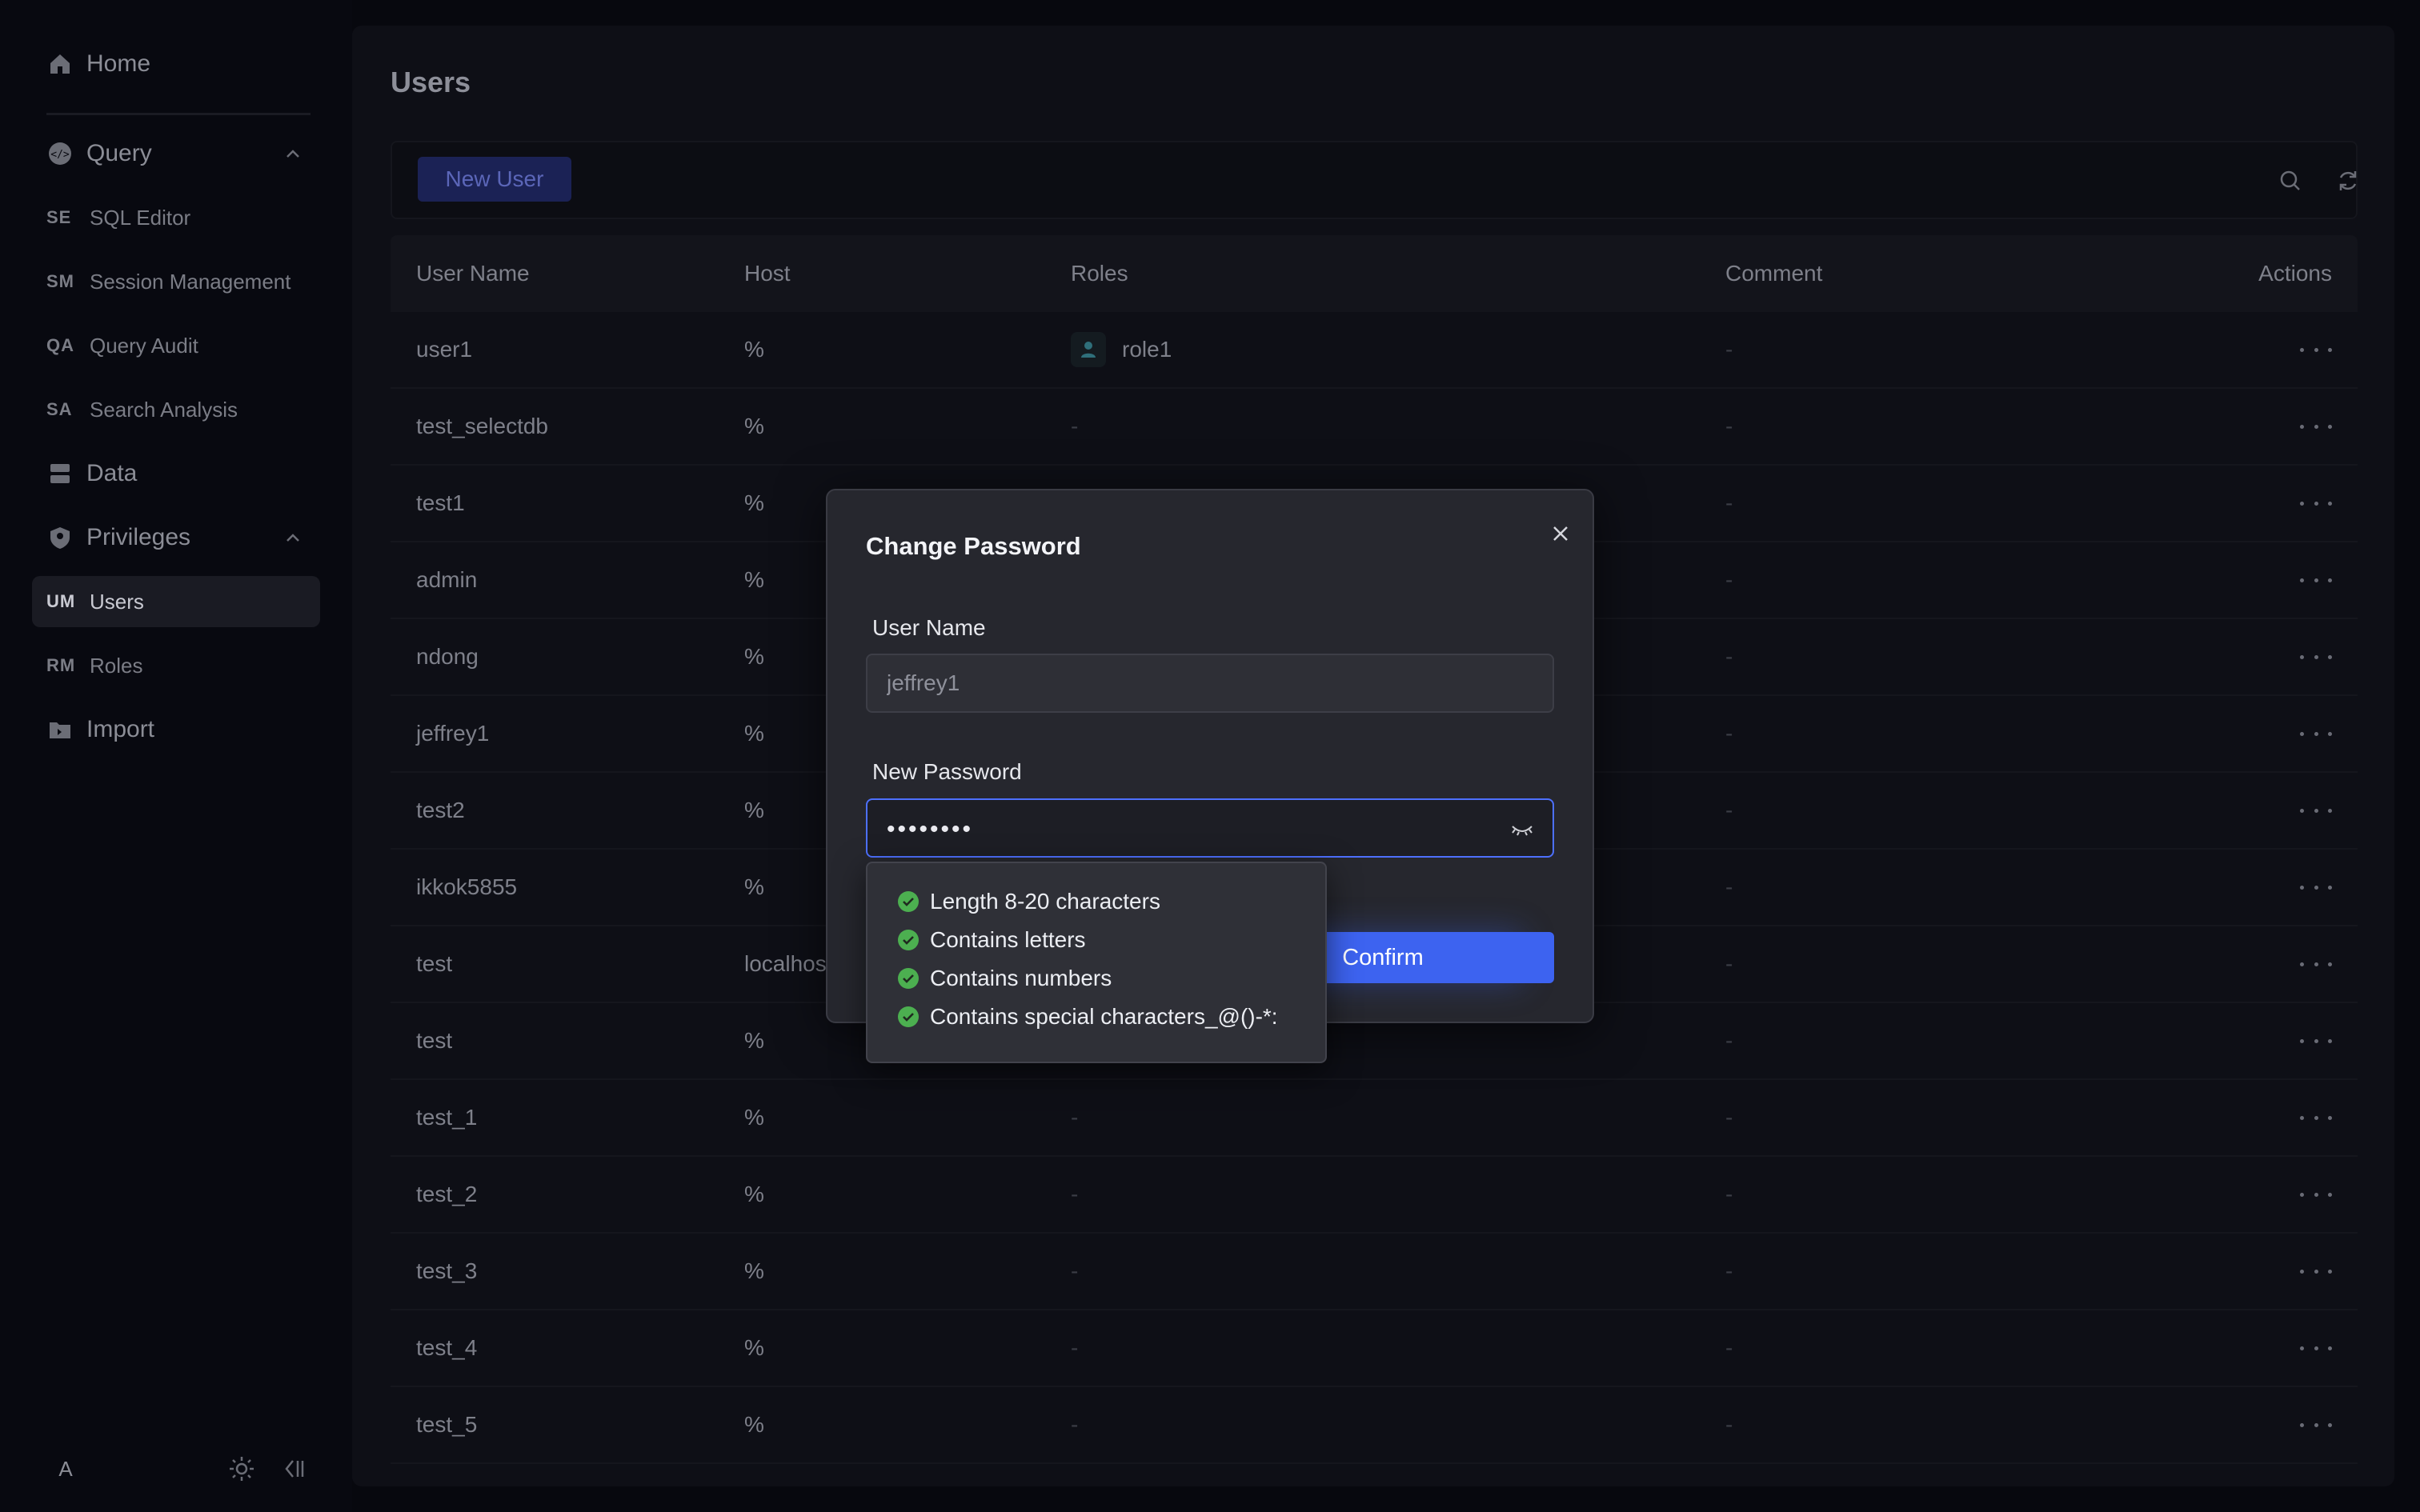 This screenshot has width=2420, height=1512. Describe the element at coordinates (61, 665) in the screenshot. I see `sidebar-item-abbr: RM` at that location.